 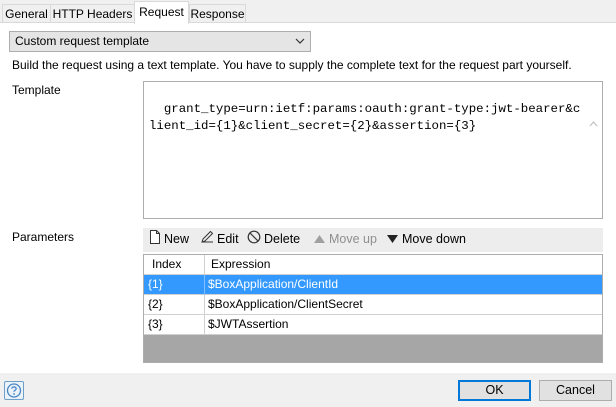 I want to click on new-document-icon, so click(x=155, y=240).